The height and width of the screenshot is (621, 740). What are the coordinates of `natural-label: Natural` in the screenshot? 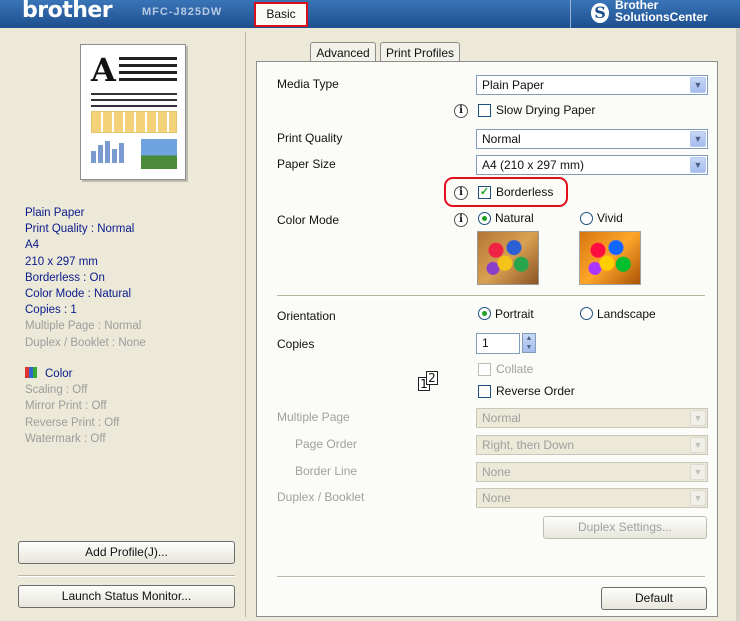 It's located at (514, 218).